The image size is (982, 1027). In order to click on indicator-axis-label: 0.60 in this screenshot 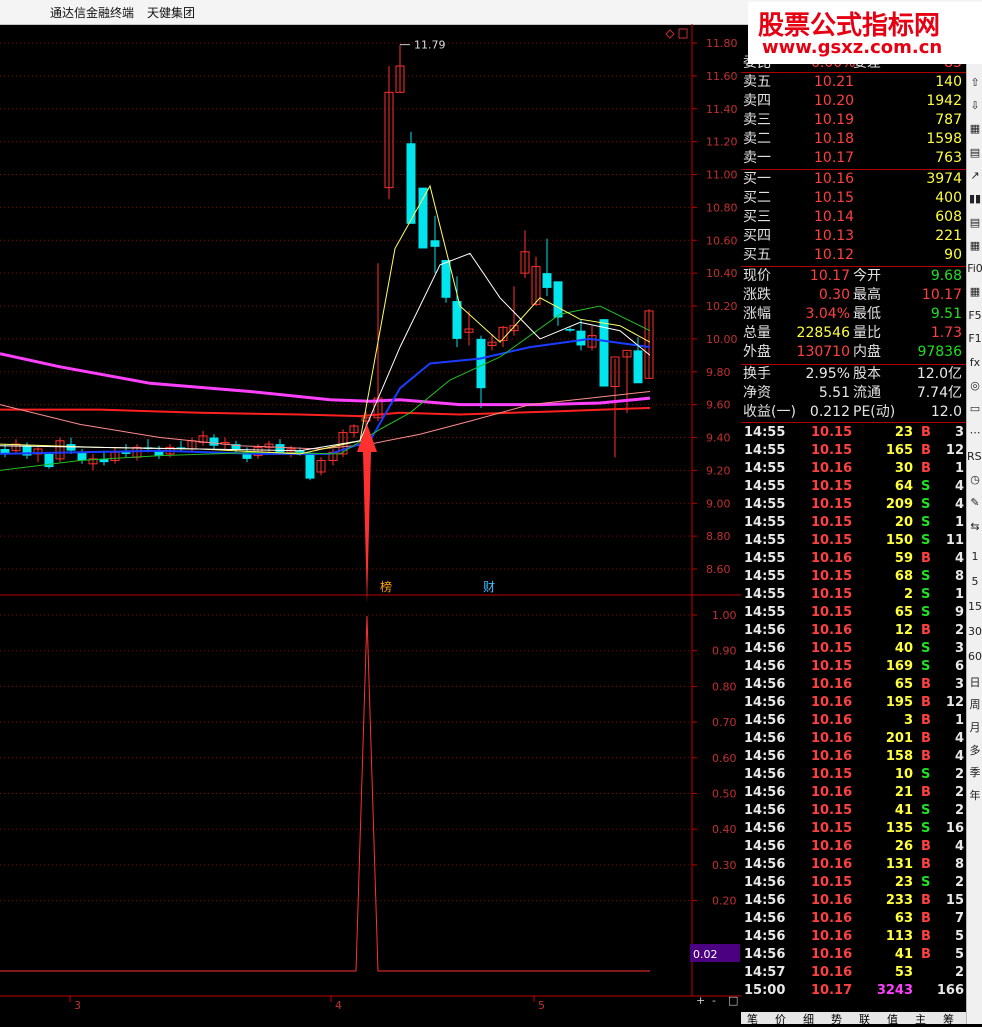, I will do `click(724, 758)`.